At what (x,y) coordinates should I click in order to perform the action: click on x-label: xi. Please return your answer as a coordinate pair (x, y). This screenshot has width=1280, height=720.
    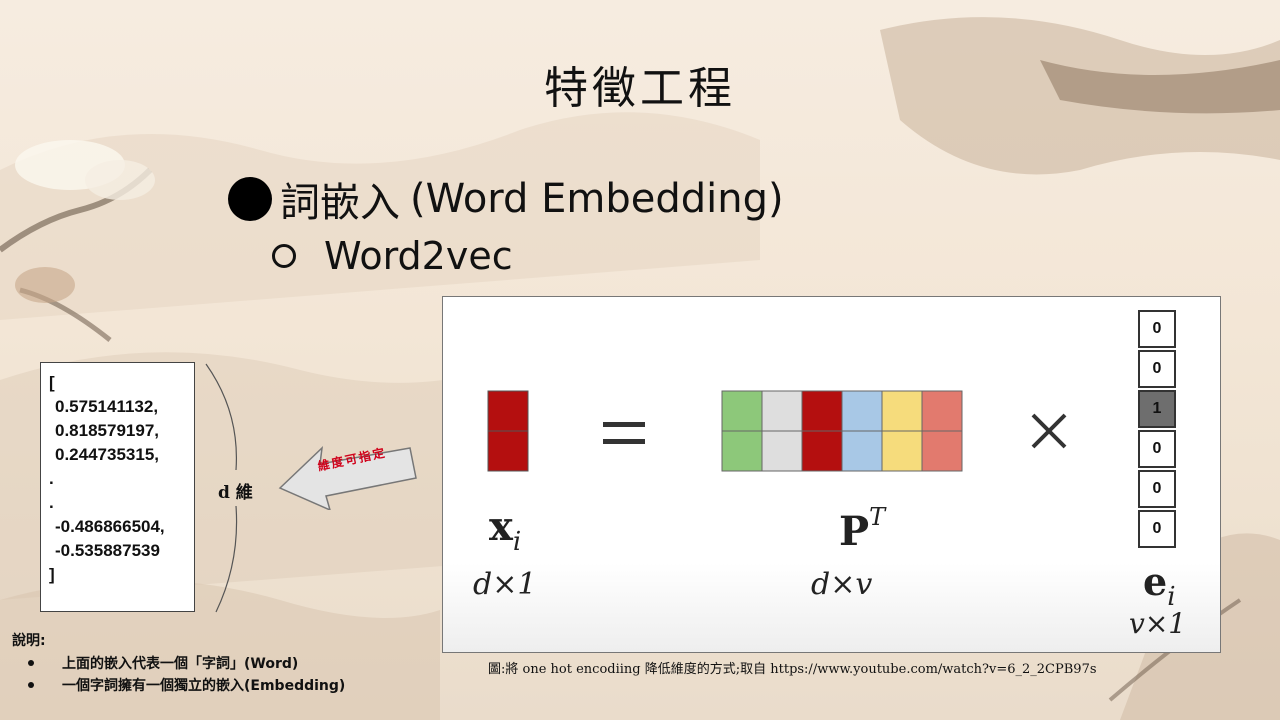
    Looking at the image, I should click on (505, 530).